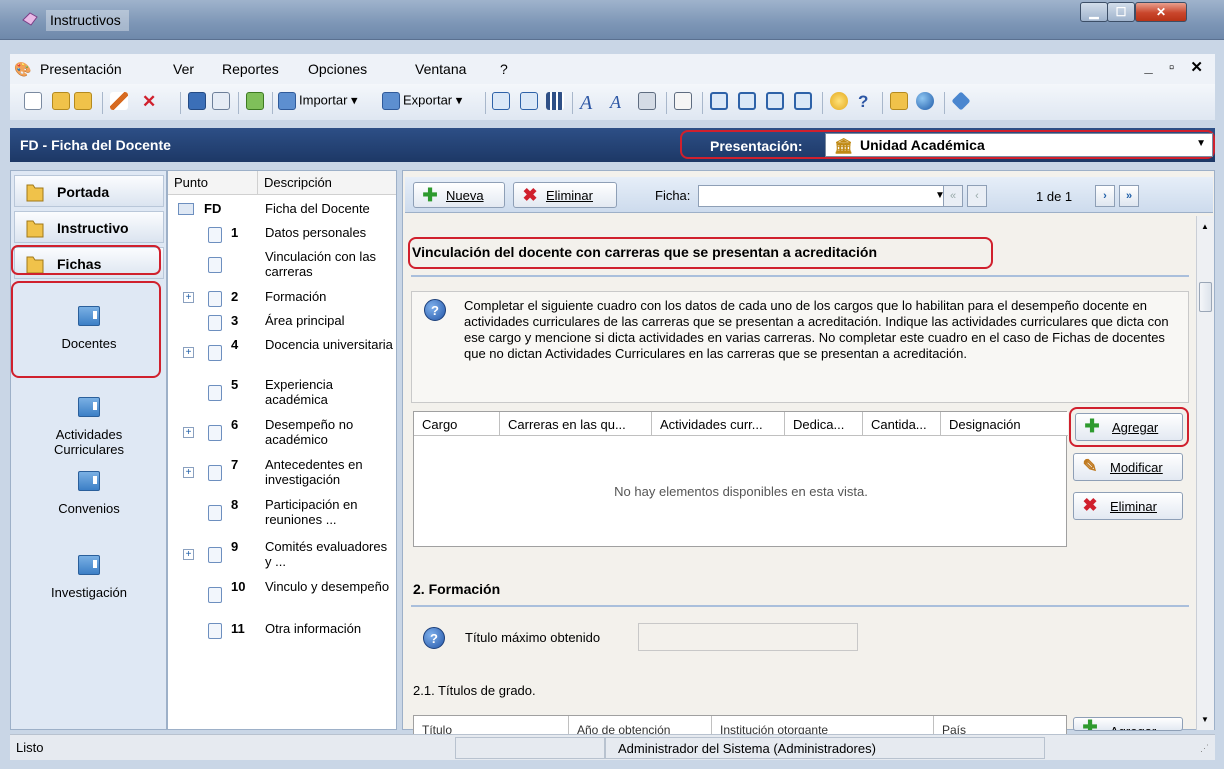  I want to click on record-counter: 1 de 1, so click(1054, 196).